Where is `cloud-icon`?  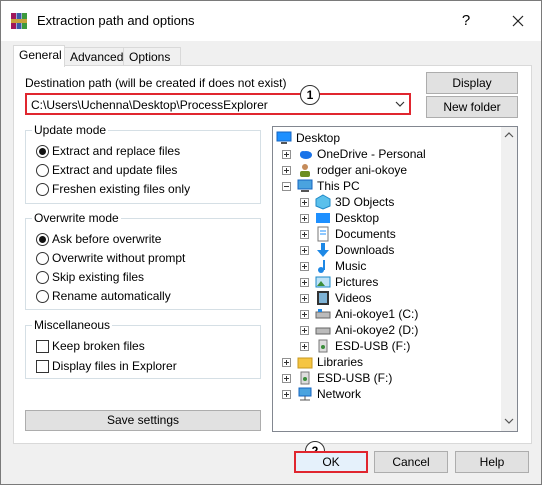 cloud-icon is located at coordinates (306, 155).